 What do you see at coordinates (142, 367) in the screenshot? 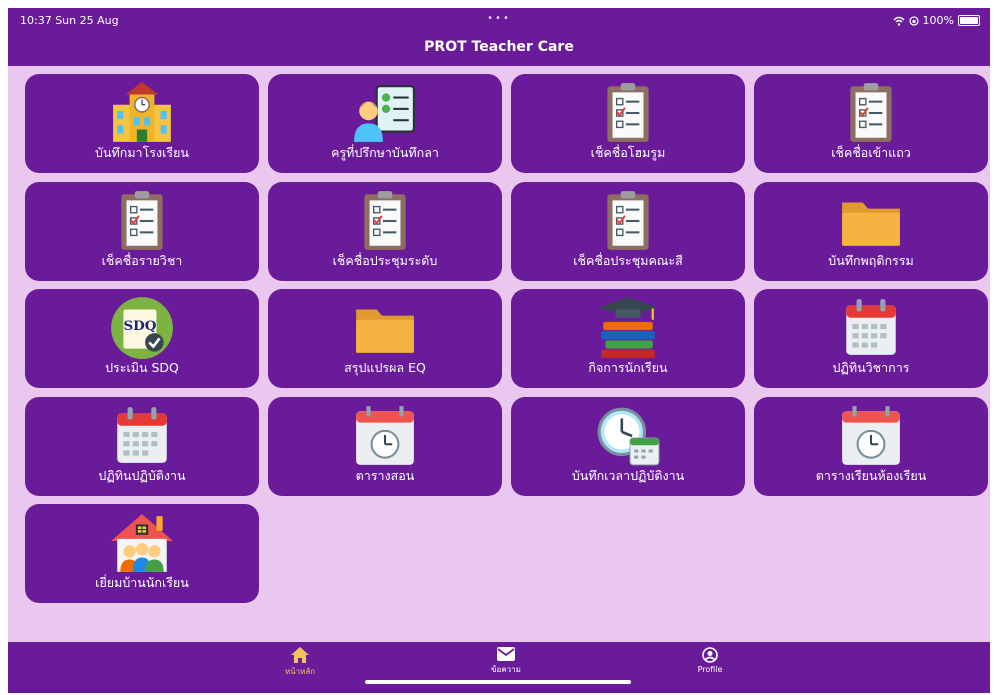
I see `tile-label: ประเมิน SDQ` at bounding box center [142, 367].